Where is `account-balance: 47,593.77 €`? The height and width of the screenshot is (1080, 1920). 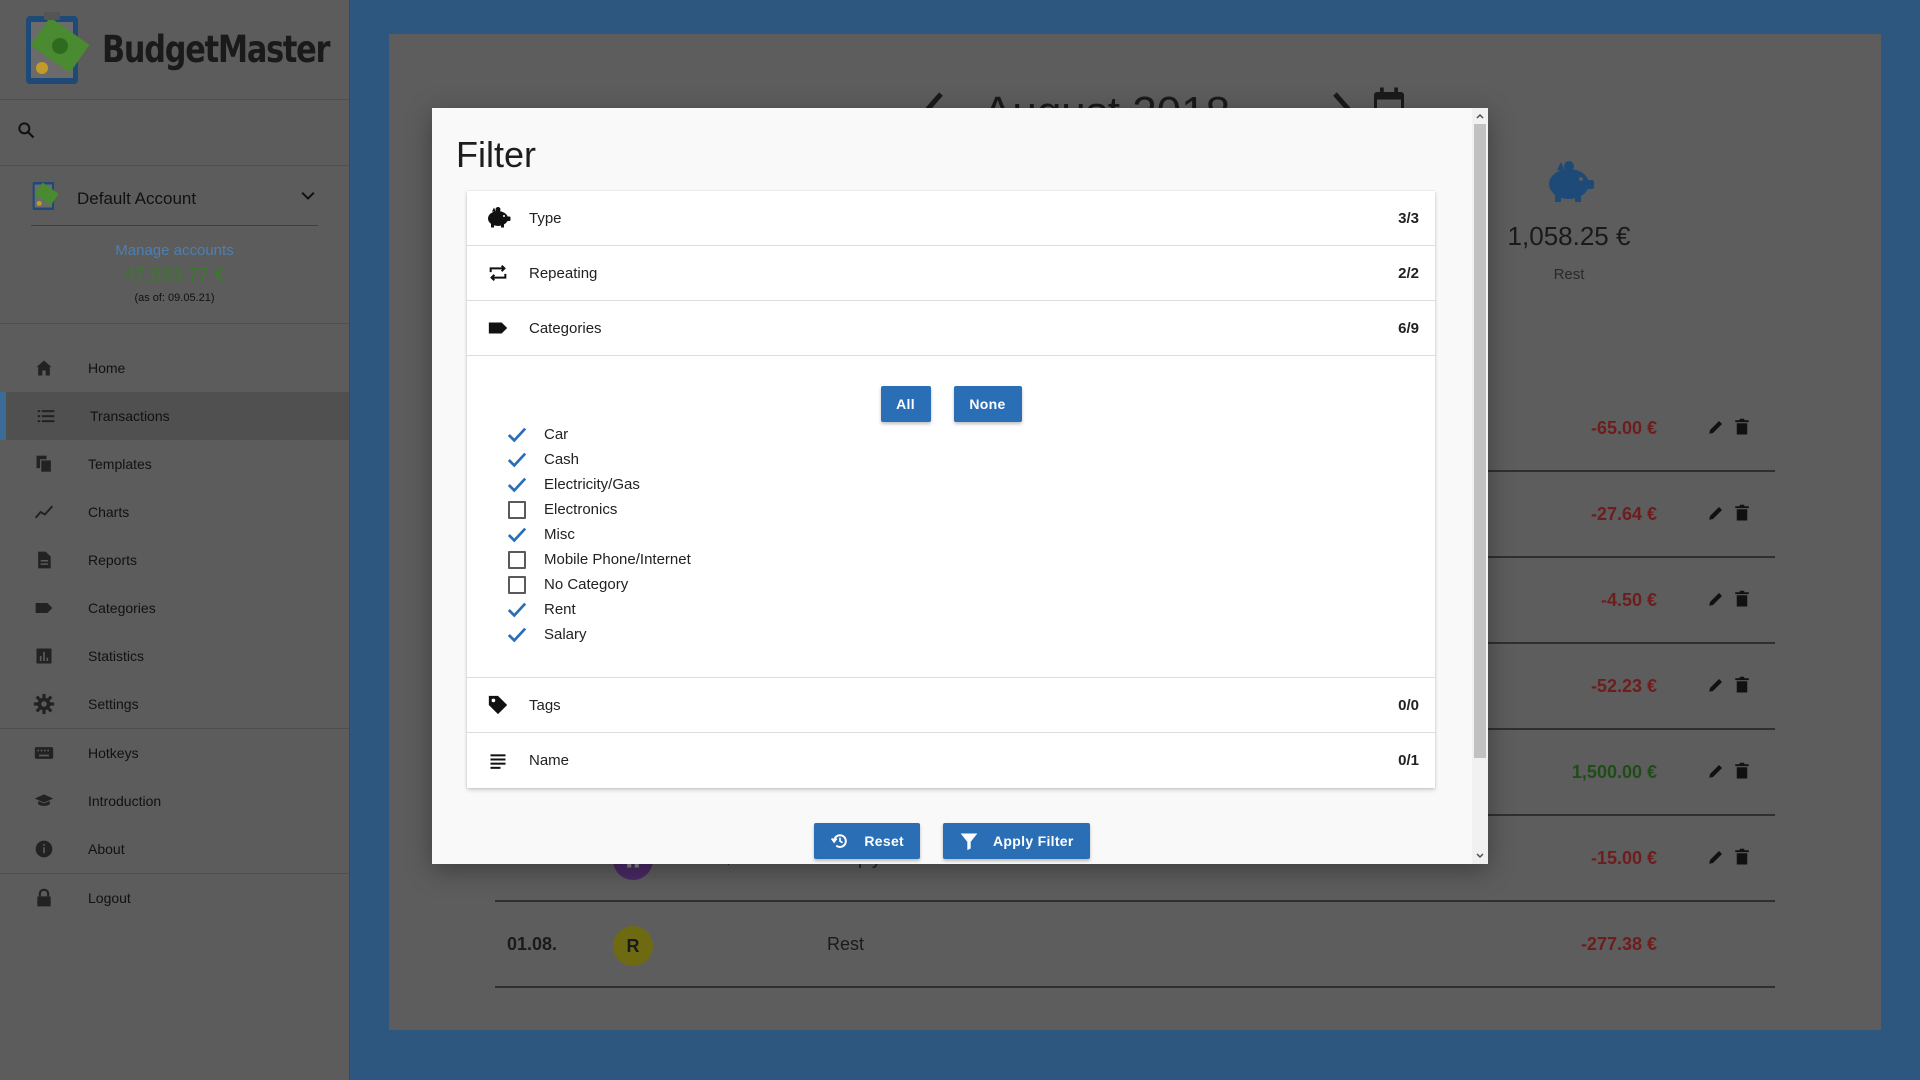 account-balance: 47,593.77 € is located at coordinates (174, 275).